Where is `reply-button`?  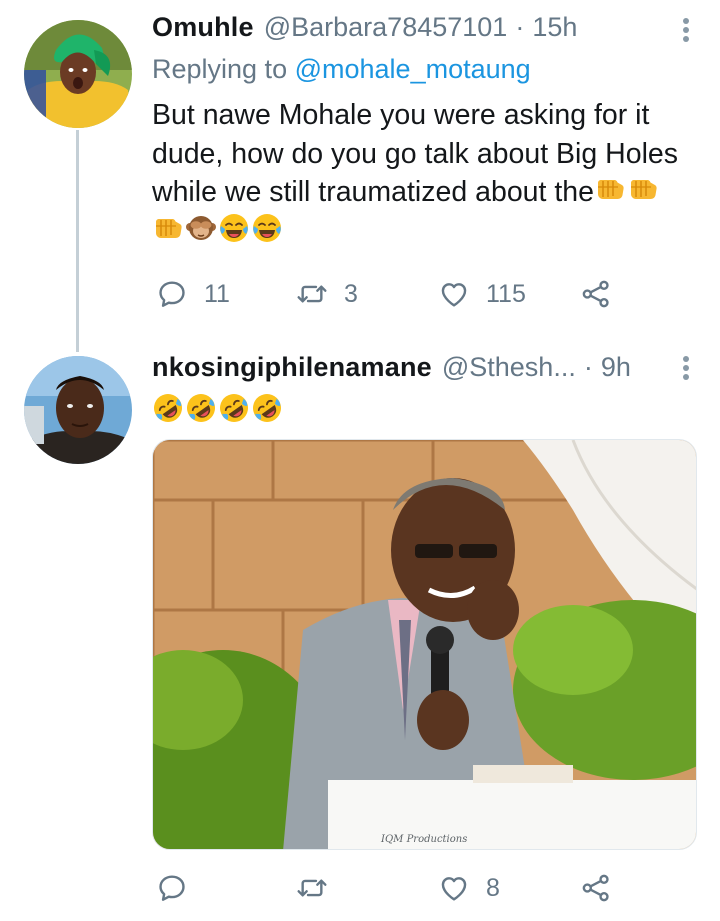
reply-button is located at coordinates (172, 888).